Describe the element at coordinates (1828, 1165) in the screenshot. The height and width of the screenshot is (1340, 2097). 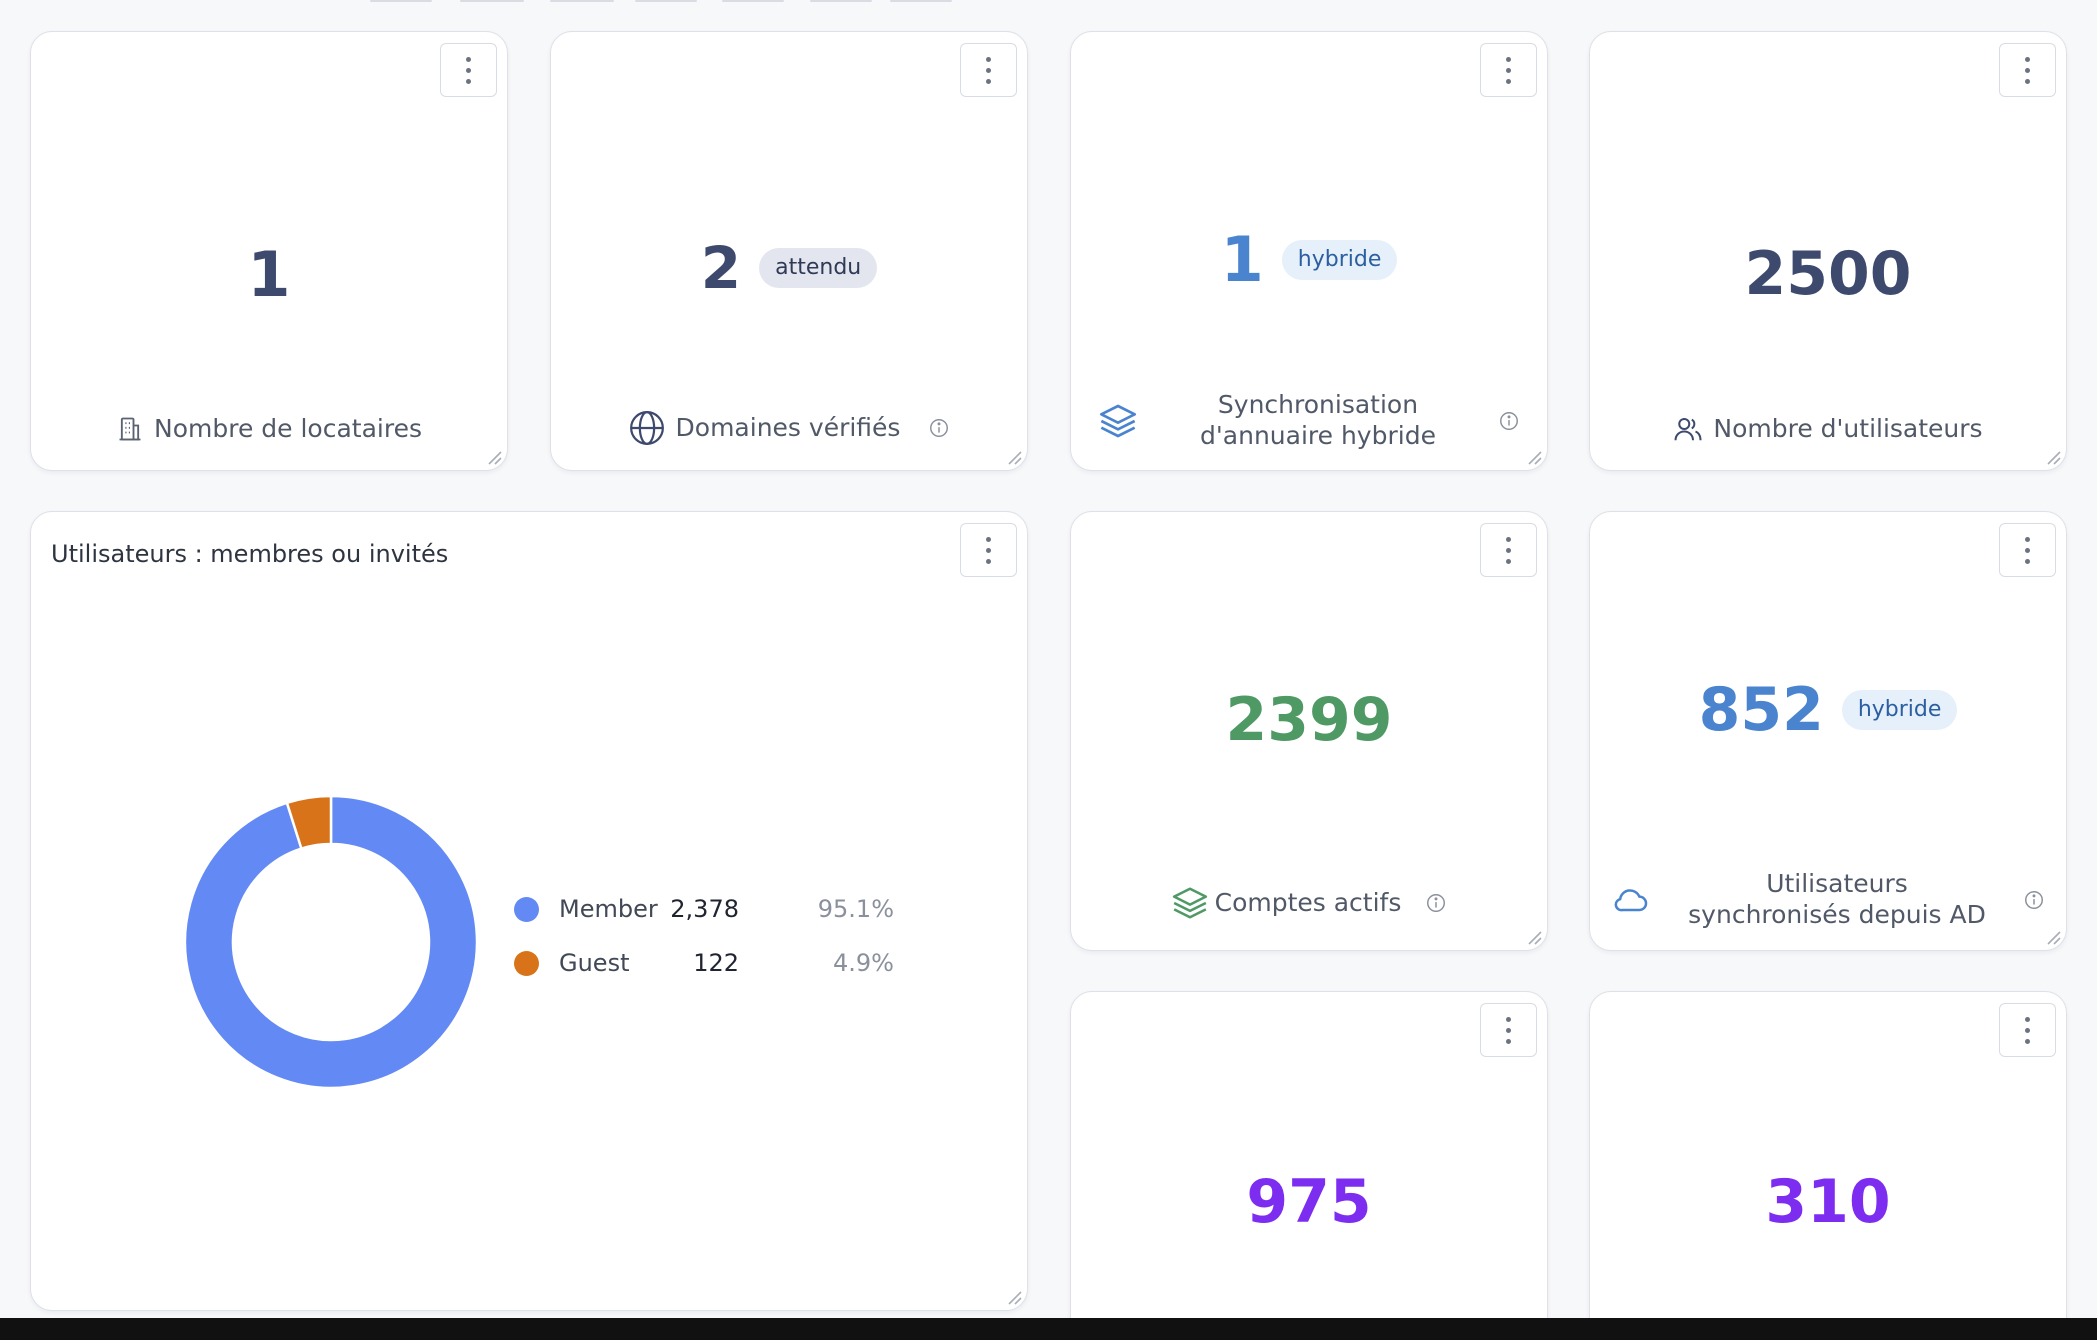
I see `card-metric-310: 310` at that location.